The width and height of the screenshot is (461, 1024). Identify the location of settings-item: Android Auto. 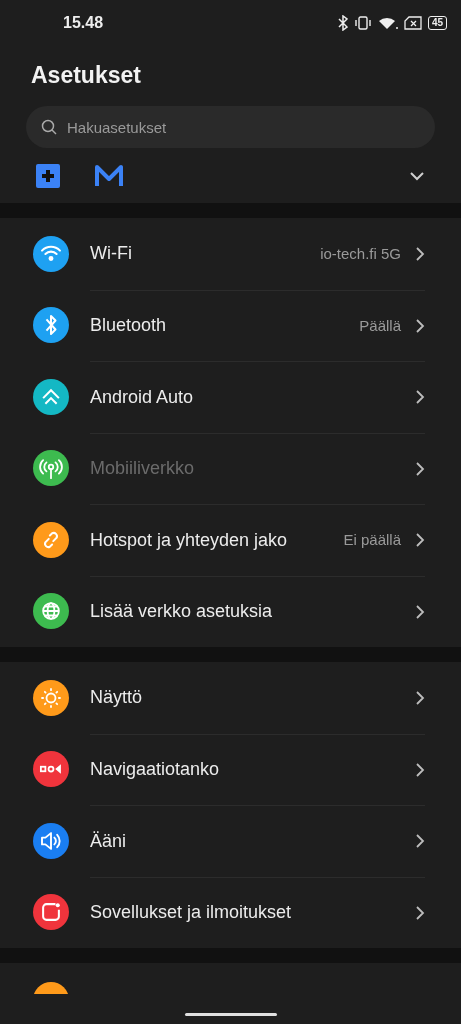
(230, 397).